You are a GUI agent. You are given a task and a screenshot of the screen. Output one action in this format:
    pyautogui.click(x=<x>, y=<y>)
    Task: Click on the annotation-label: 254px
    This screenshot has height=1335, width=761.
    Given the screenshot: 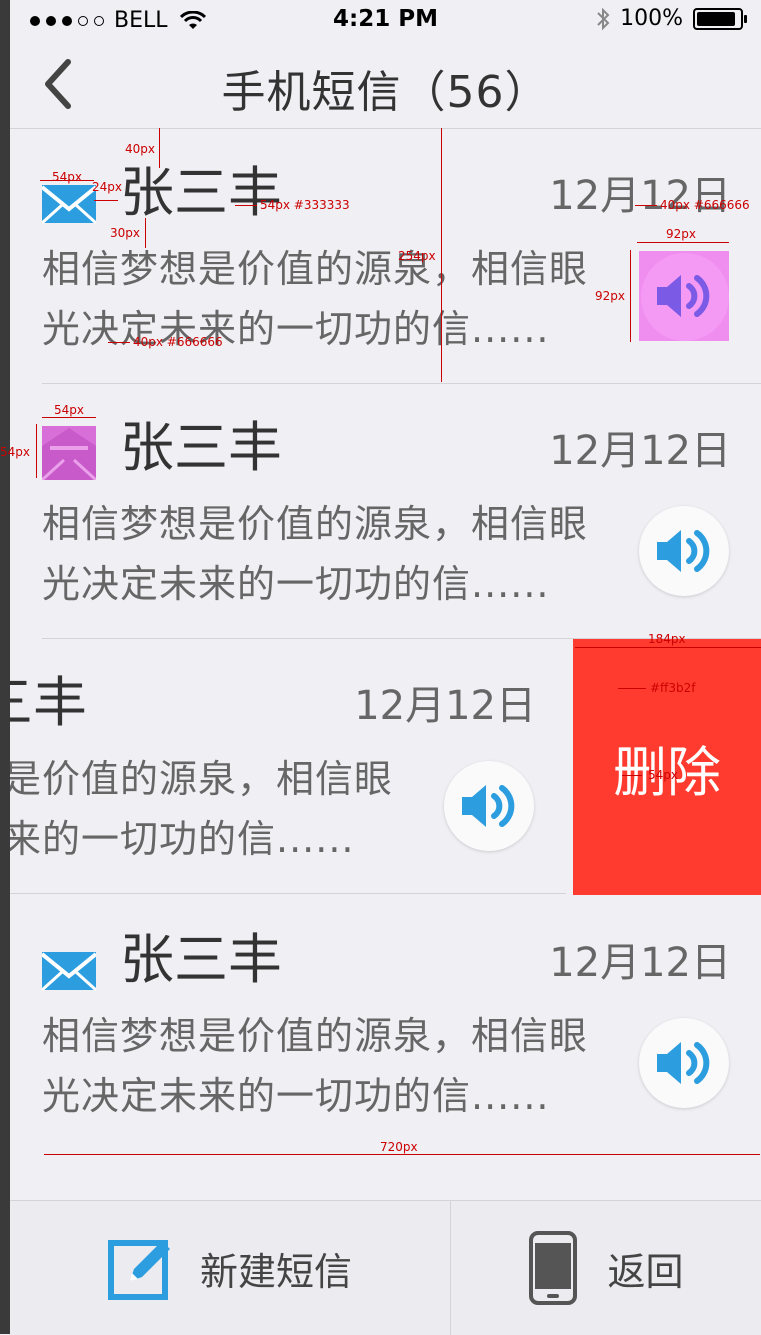 What is the action you would take?
    pyautogui.click(x=417, y=256)
    